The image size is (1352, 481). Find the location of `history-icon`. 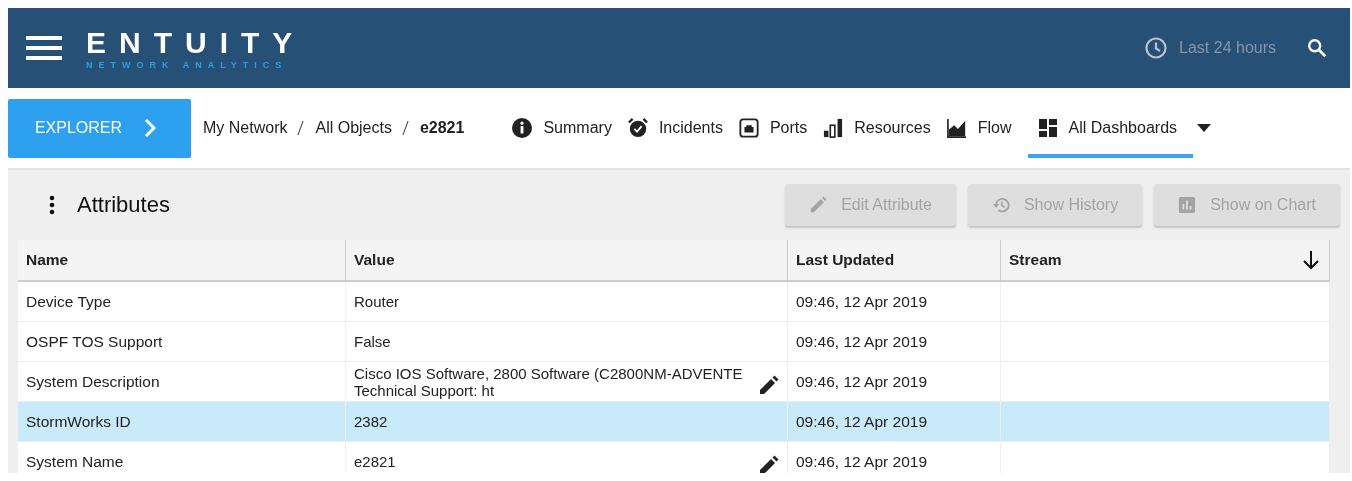

history-icon is located at coordinates (1000, 205).